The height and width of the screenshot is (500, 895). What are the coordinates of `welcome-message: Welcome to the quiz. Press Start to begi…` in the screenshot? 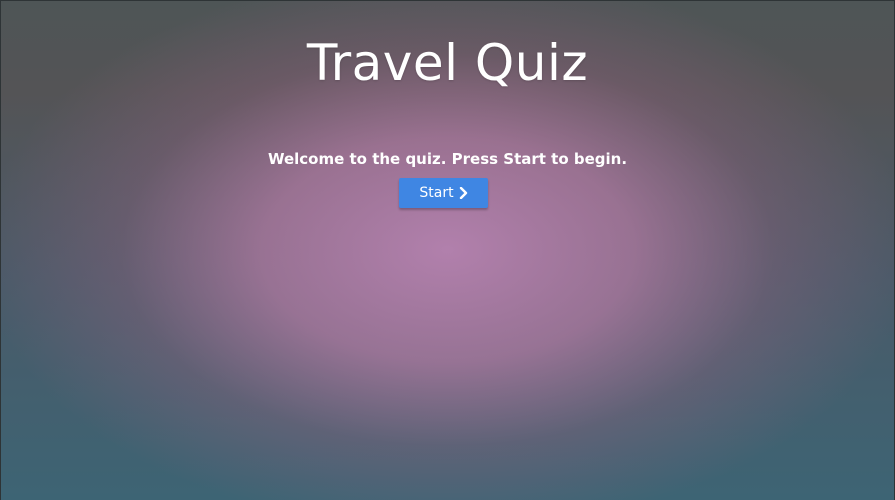 It's located at (447, 159).